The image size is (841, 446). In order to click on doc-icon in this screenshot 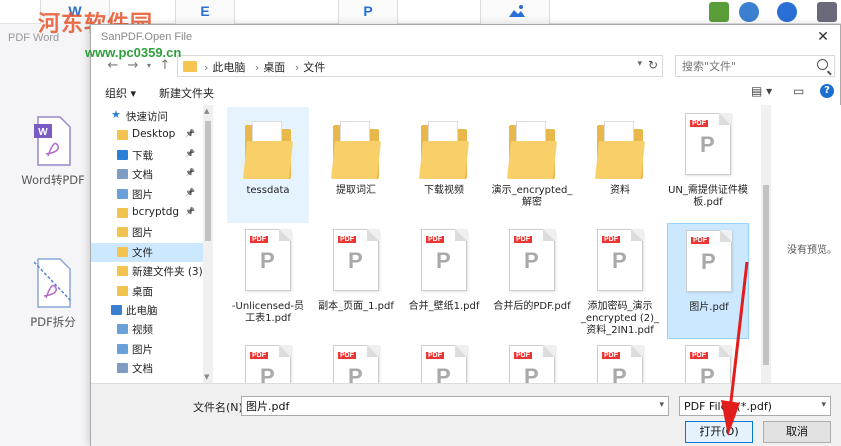, I will do `click(122, 368)`.